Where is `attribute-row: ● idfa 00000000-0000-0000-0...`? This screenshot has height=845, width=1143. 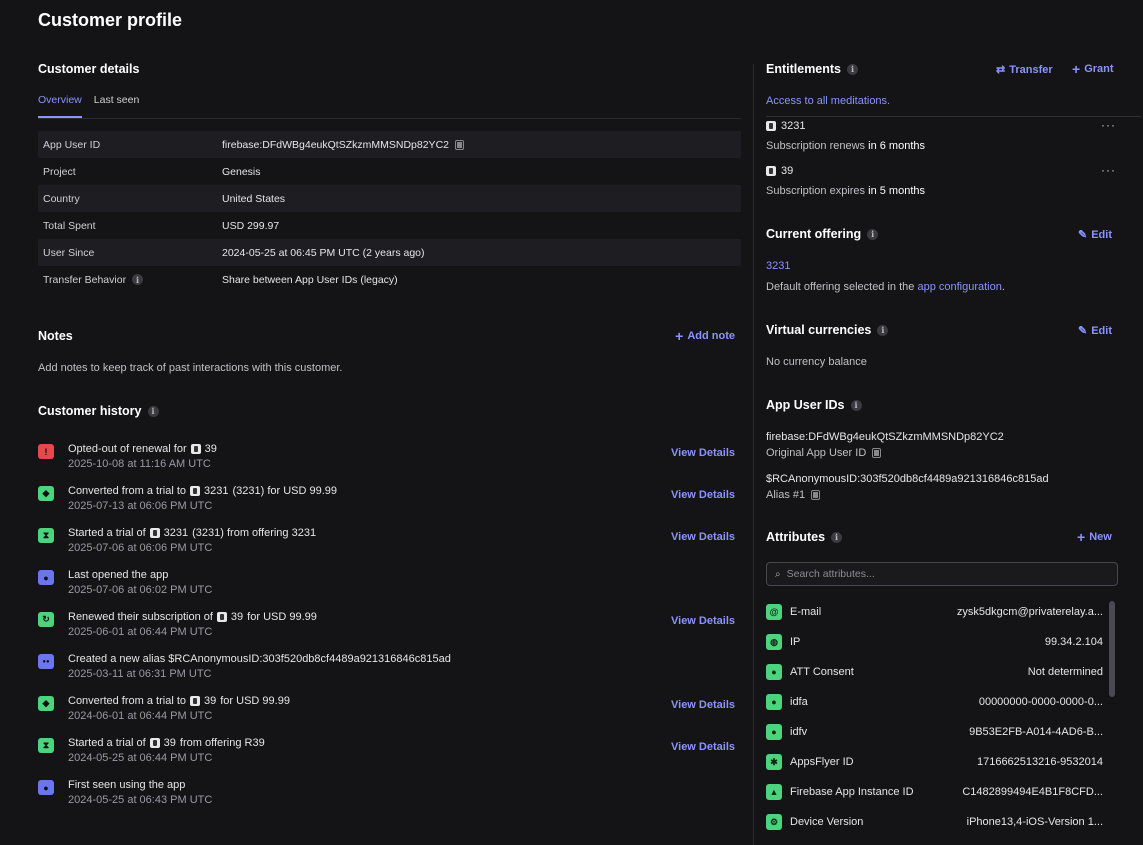
attribute-row: ● idfa 00000000-0000-0000-0... is located at coordinates (934, 702).